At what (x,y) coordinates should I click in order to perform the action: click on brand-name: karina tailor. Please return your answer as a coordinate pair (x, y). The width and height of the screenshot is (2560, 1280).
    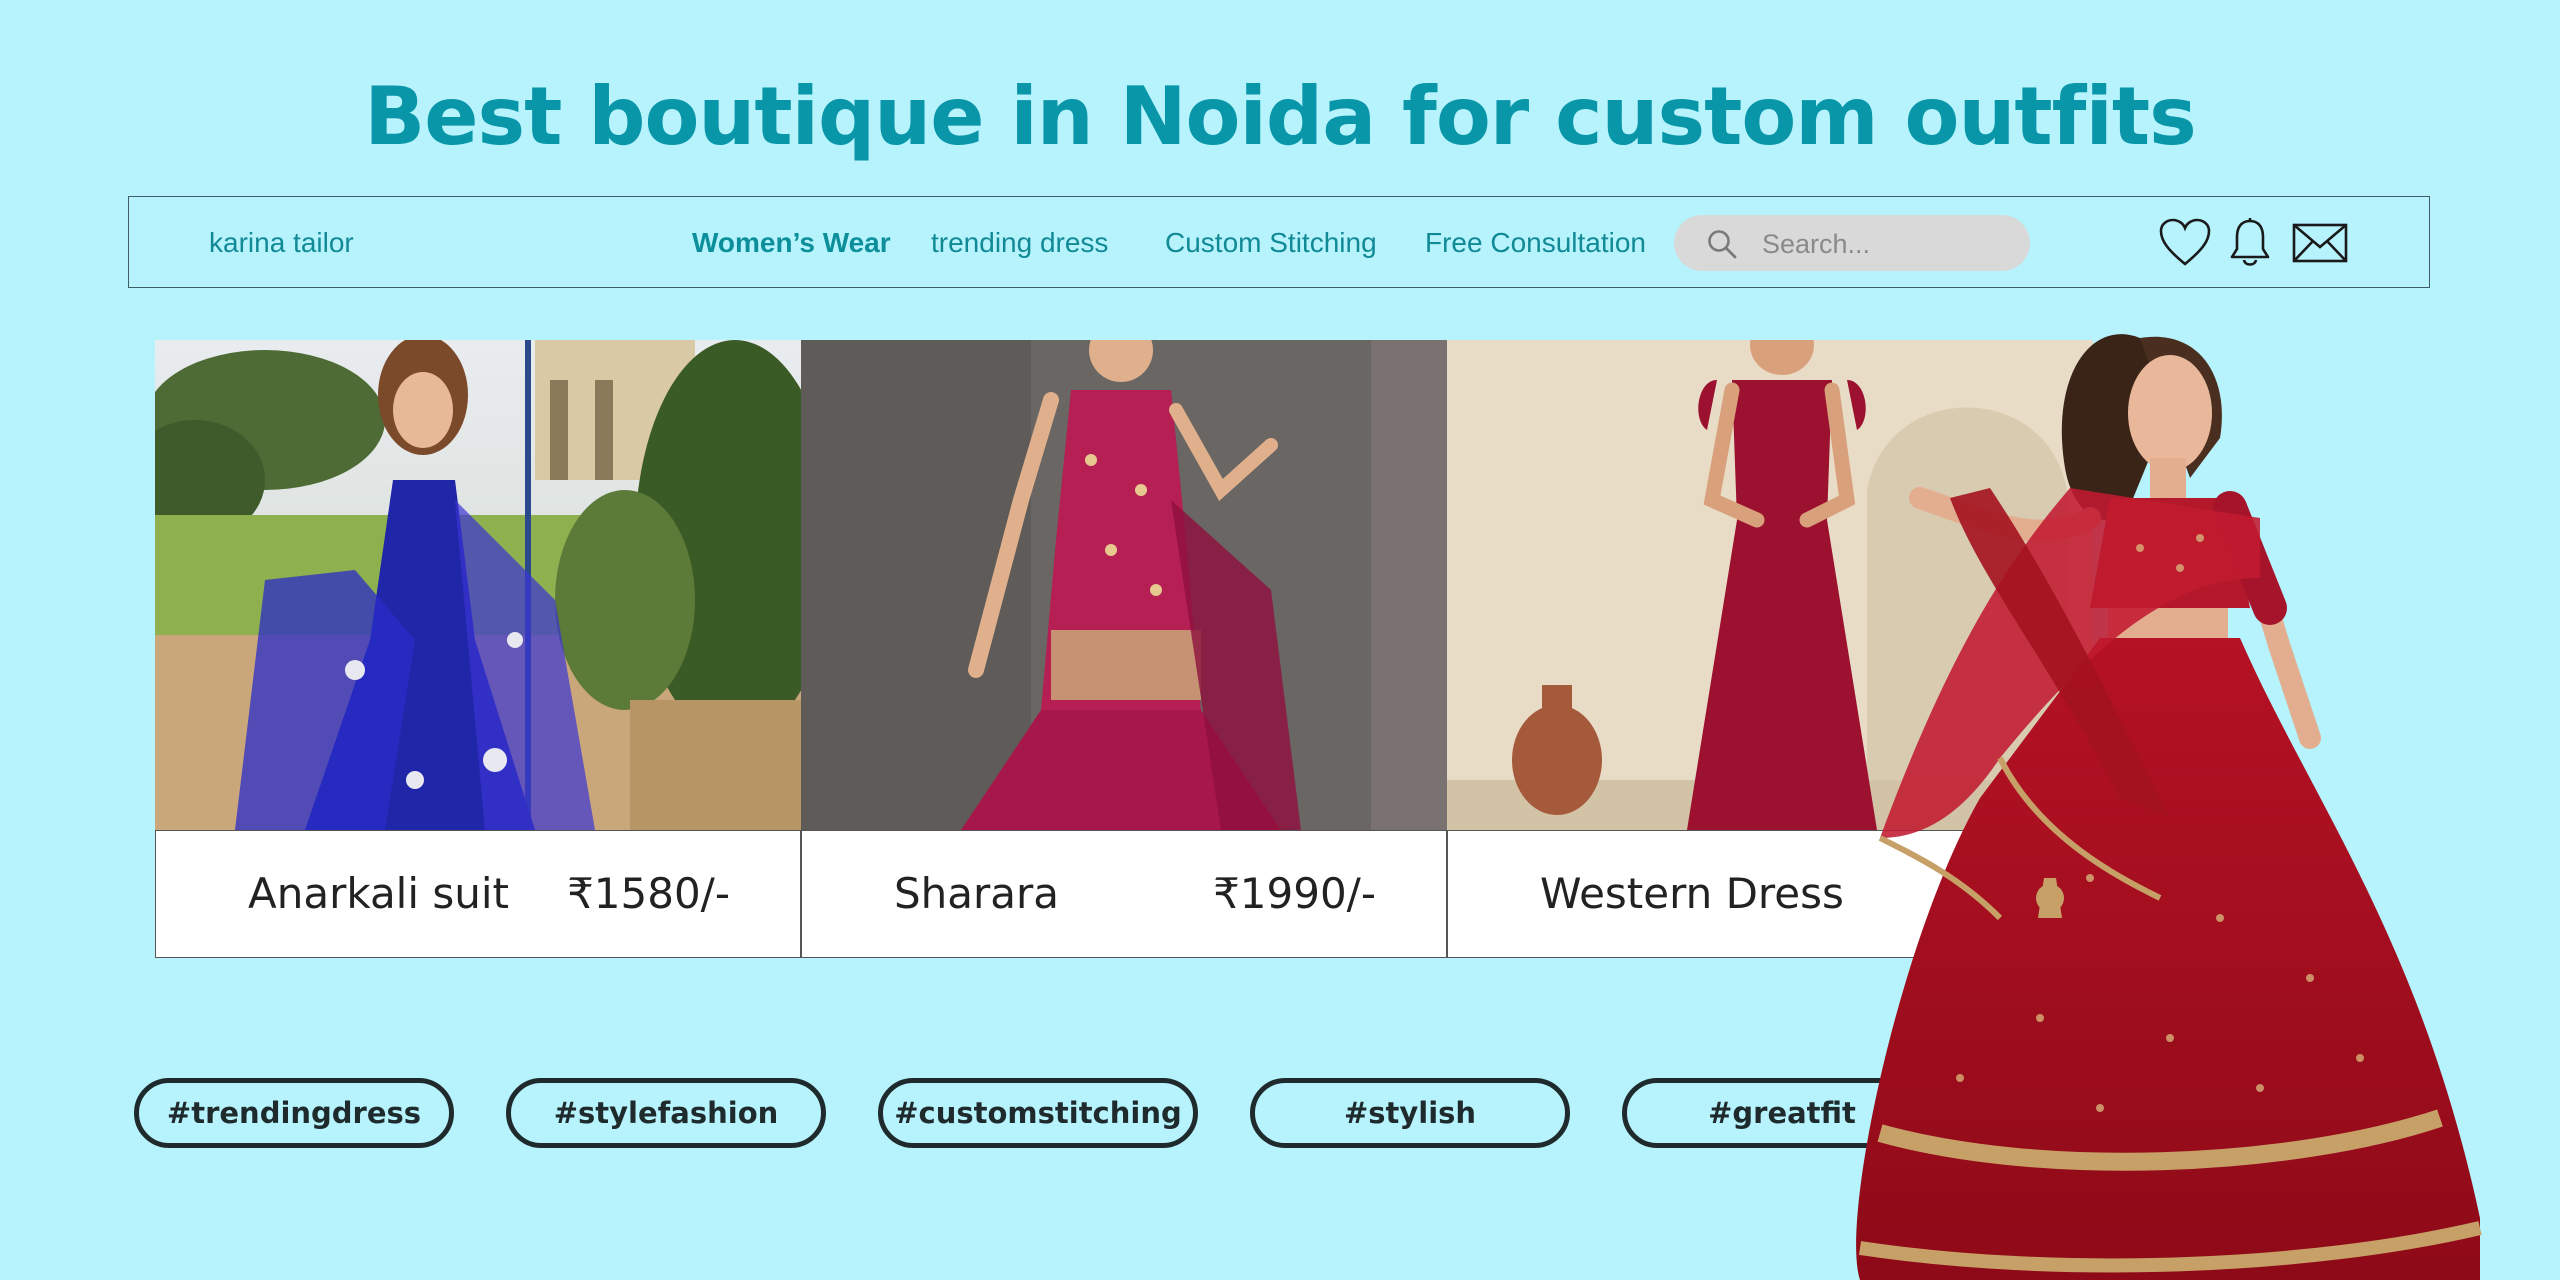
    Looking at the image, I should click on (281, 243).